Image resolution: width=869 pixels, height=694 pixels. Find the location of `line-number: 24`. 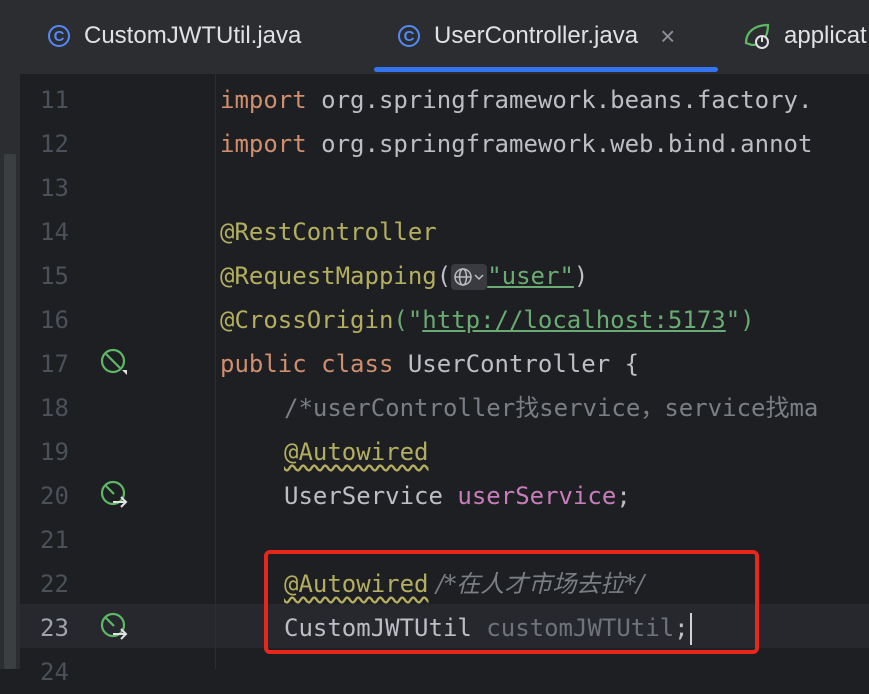

line-number: 24 is located at coordinates (54, 672).